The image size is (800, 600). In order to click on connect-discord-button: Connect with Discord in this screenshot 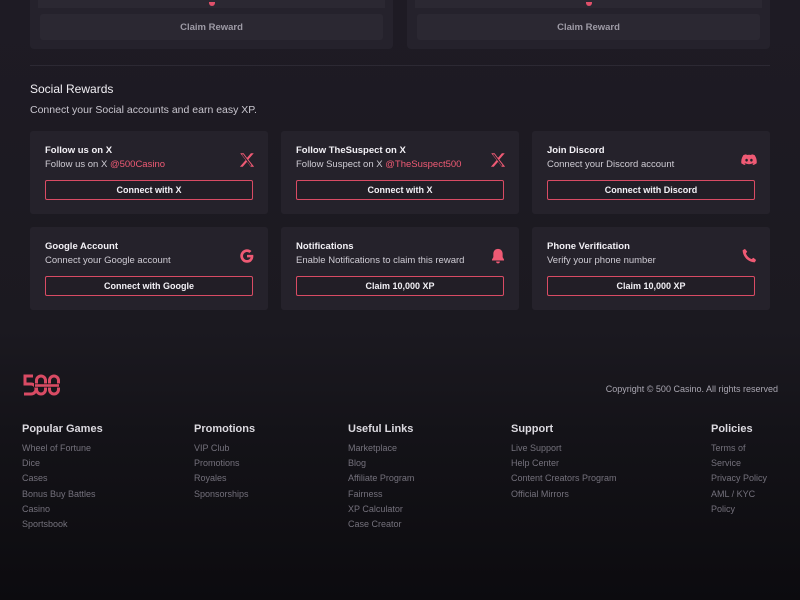, I will do `click(651, 190)`.